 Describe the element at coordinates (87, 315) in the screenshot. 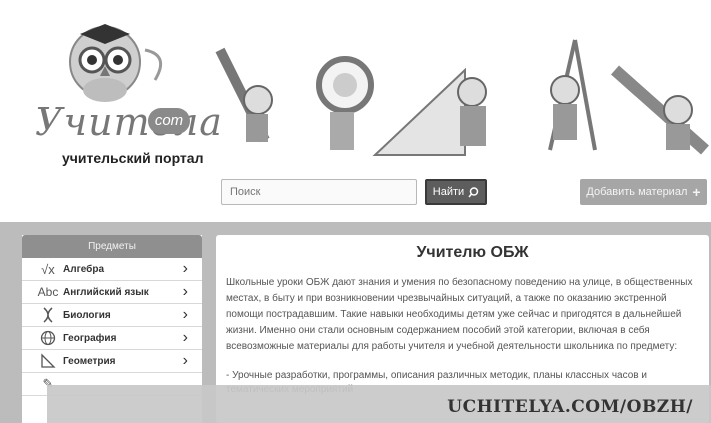

I see `sidebar-item-label: Биология` at that location.